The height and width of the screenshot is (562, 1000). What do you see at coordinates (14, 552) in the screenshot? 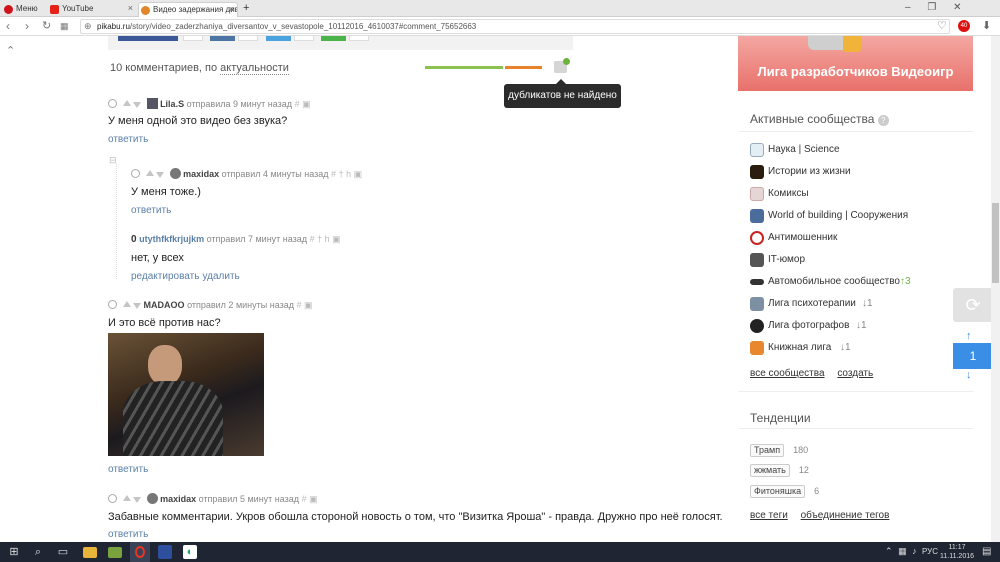
I see `windows-start-icon: ⊞` at bounding box center [14, 552].